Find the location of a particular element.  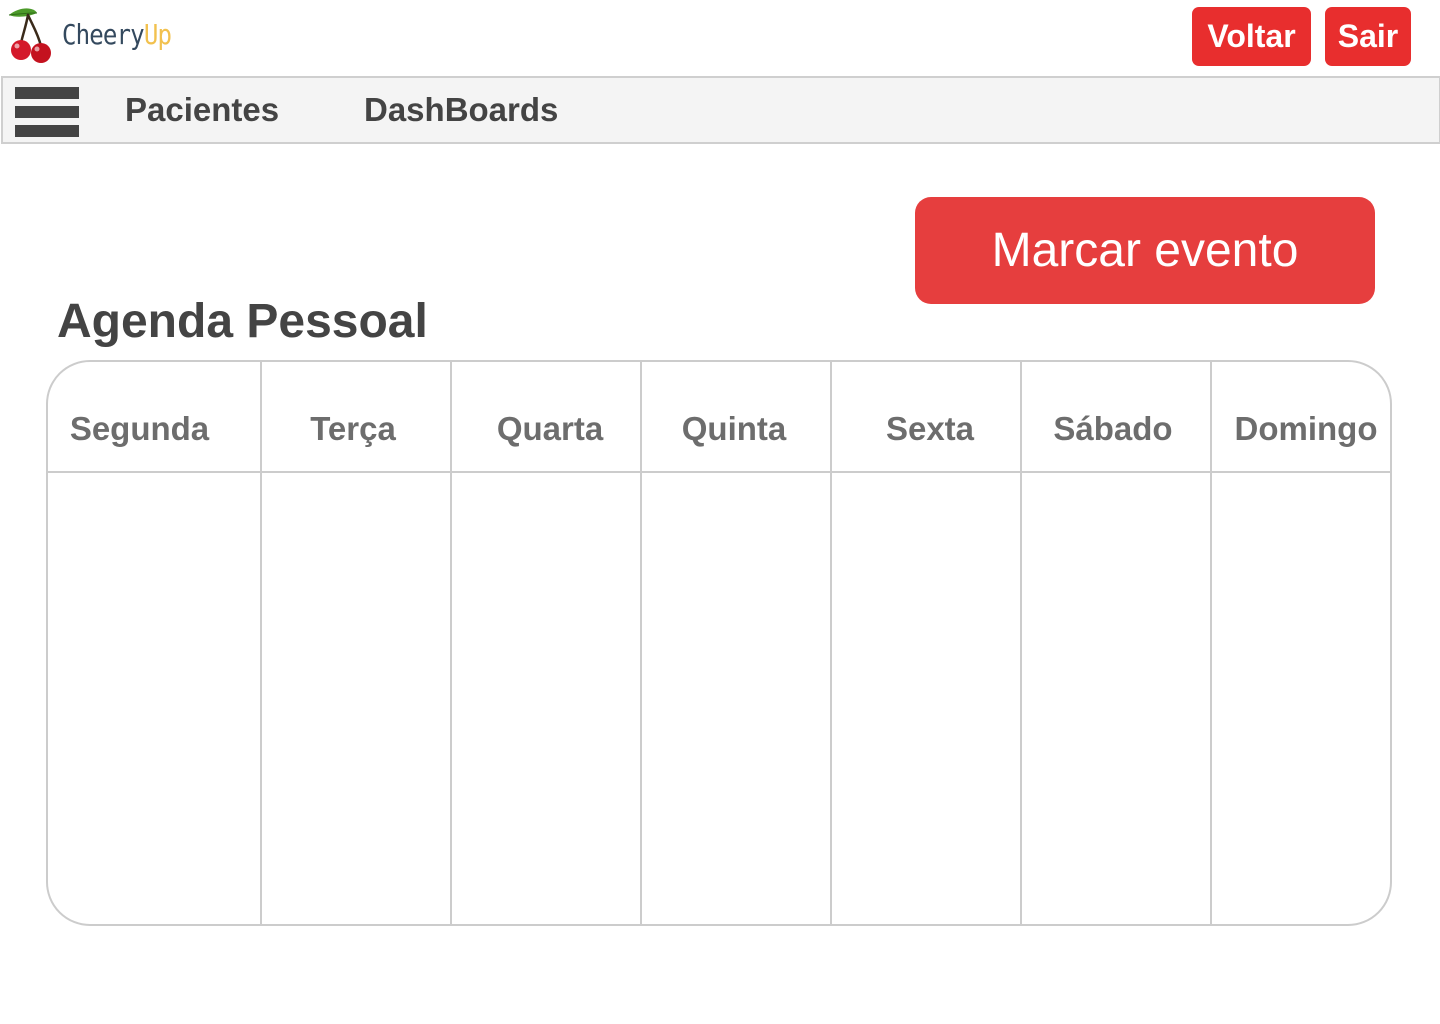

day-column-terca is located at coordinates (356, 698).